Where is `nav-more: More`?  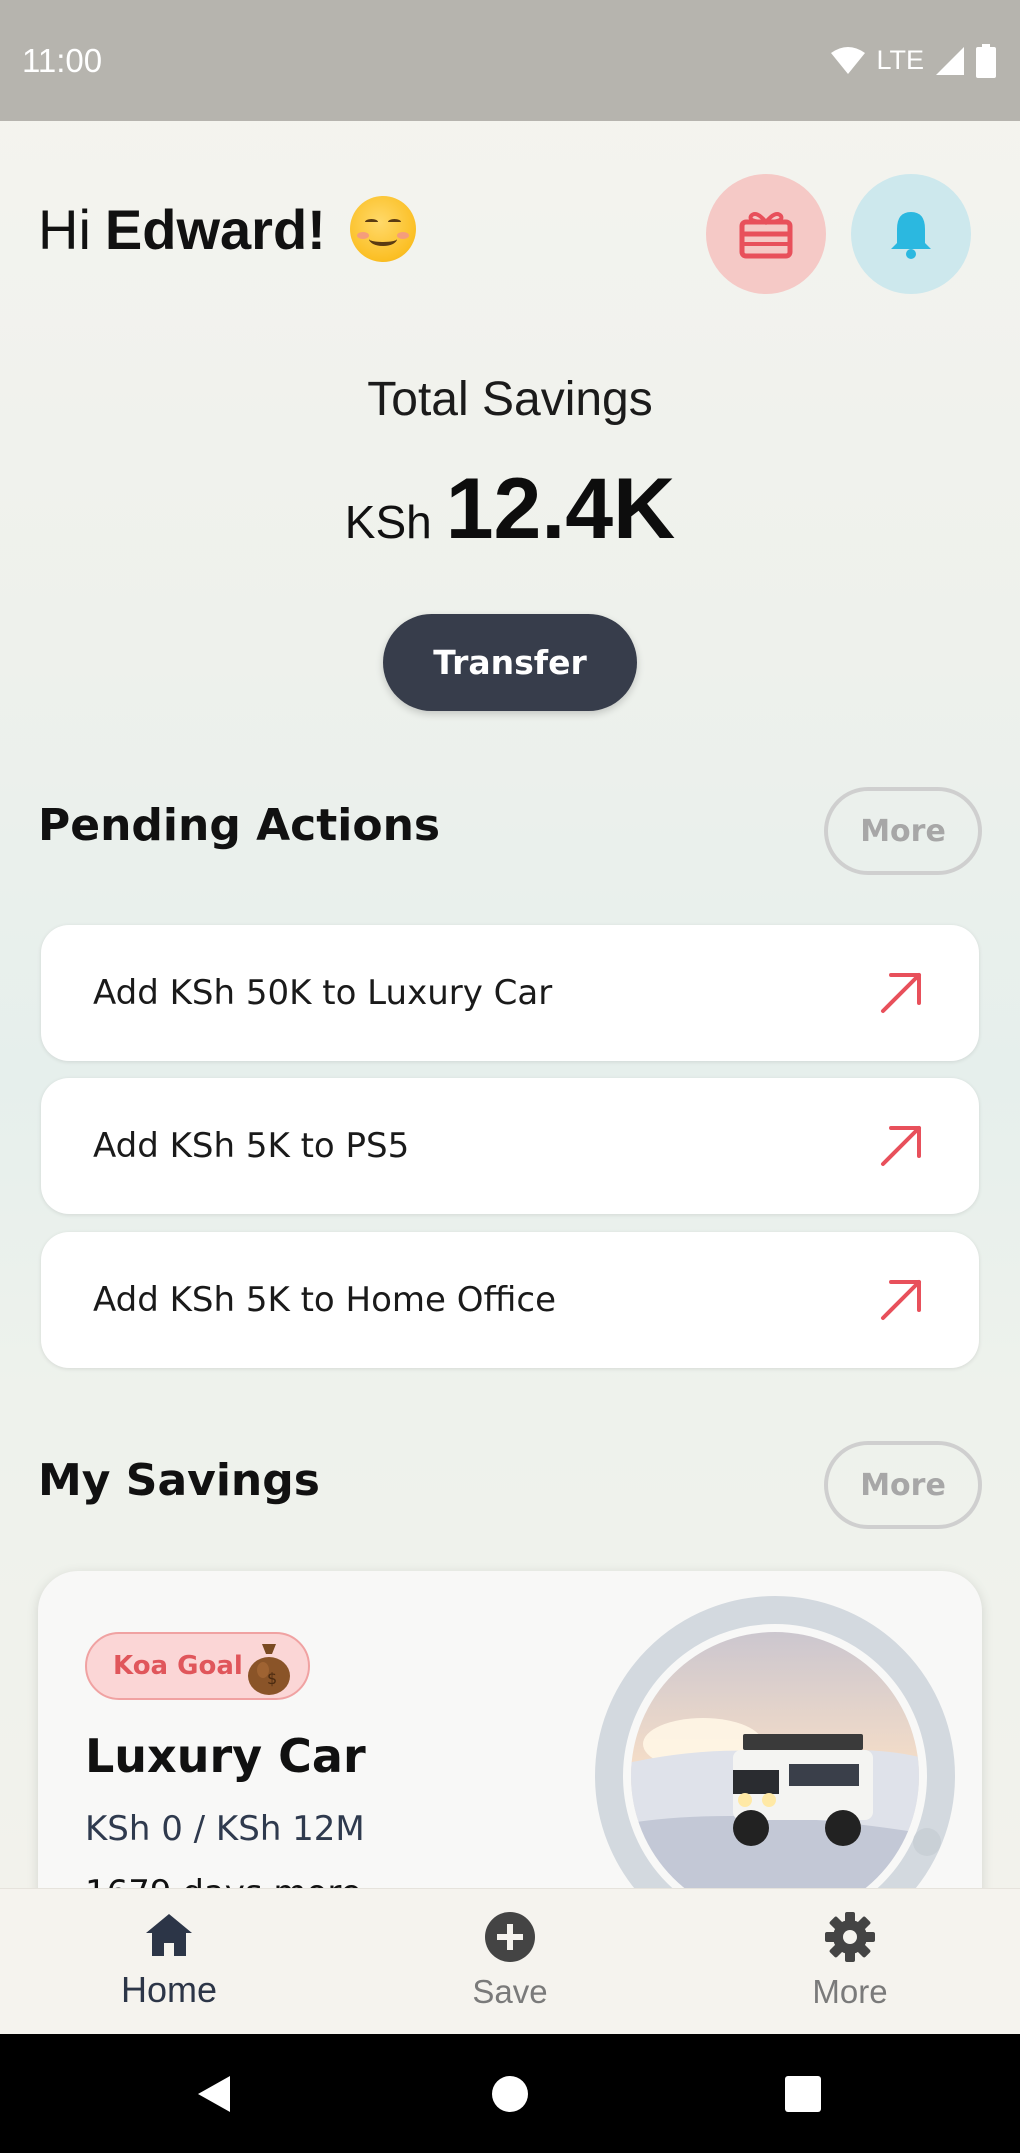
nav-more: More is located at coordinates (850, 1961).